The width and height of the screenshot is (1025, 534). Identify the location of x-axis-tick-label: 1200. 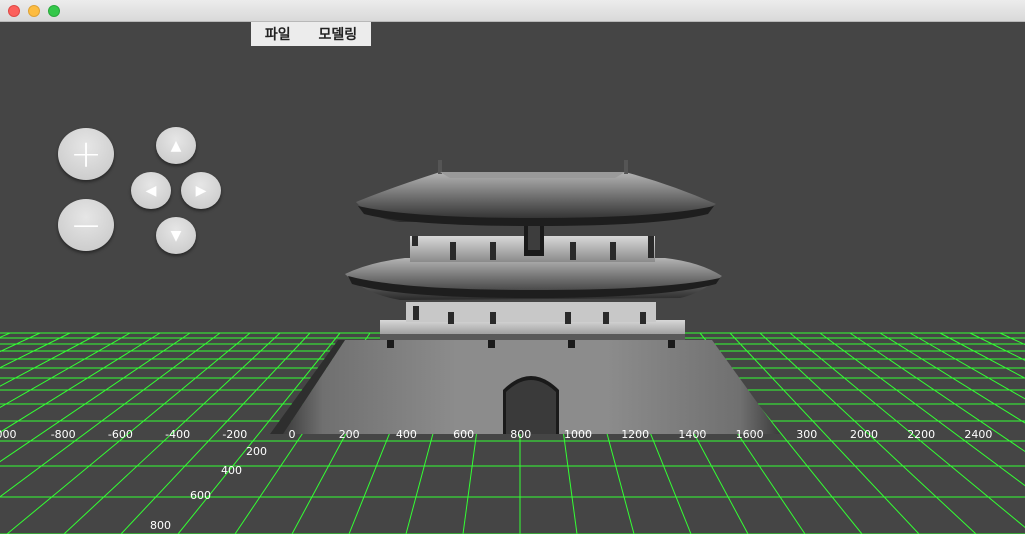
(635, 434).